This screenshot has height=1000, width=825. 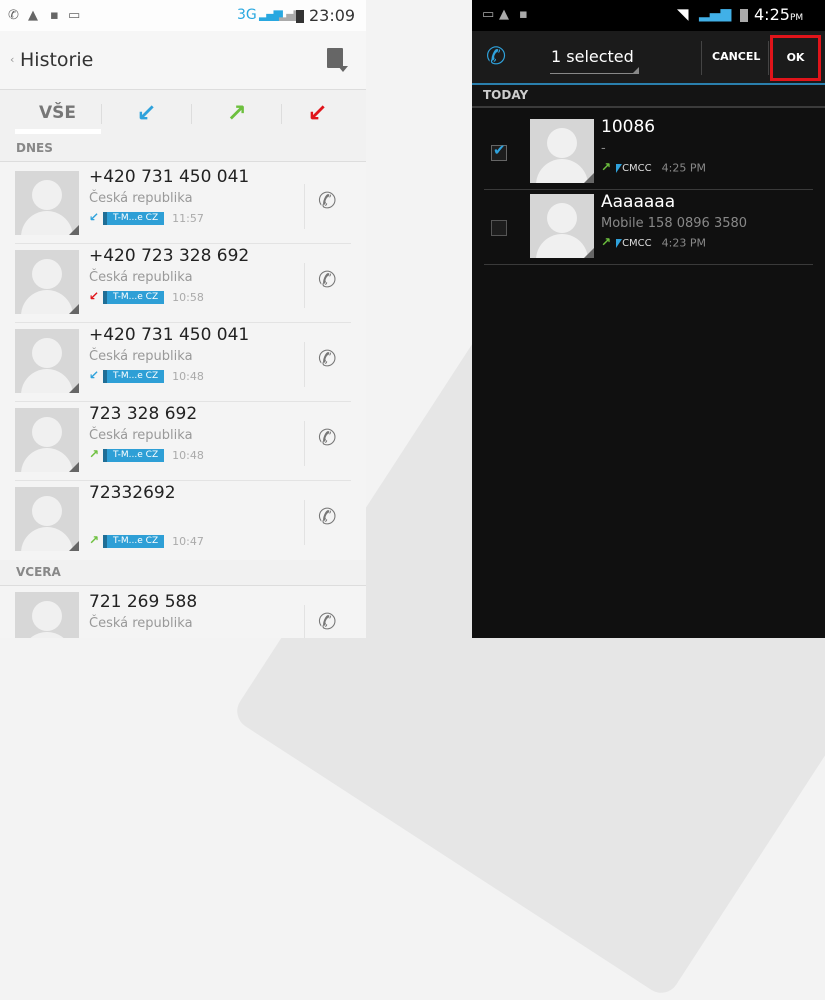 I want to click on selection-action-bar: ✆ 1 selected CANCEL OK, so click(x=648, y=58).